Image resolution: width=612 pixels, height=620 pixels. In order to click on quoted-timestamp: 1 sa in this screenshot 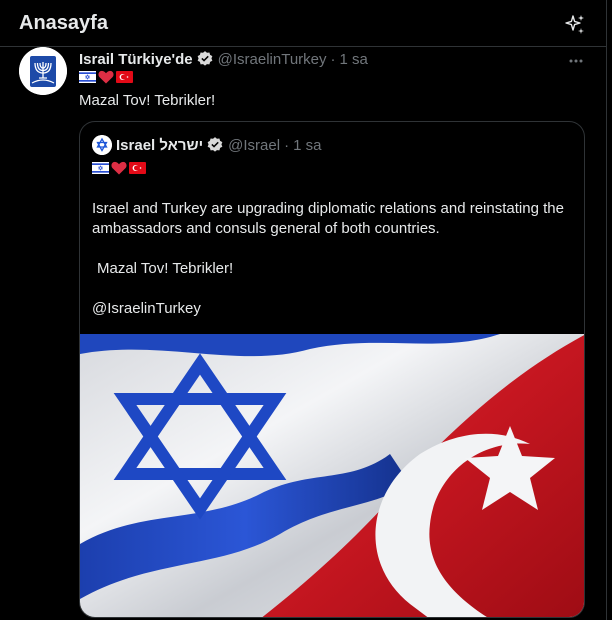, I will do `click(307, 145)`.